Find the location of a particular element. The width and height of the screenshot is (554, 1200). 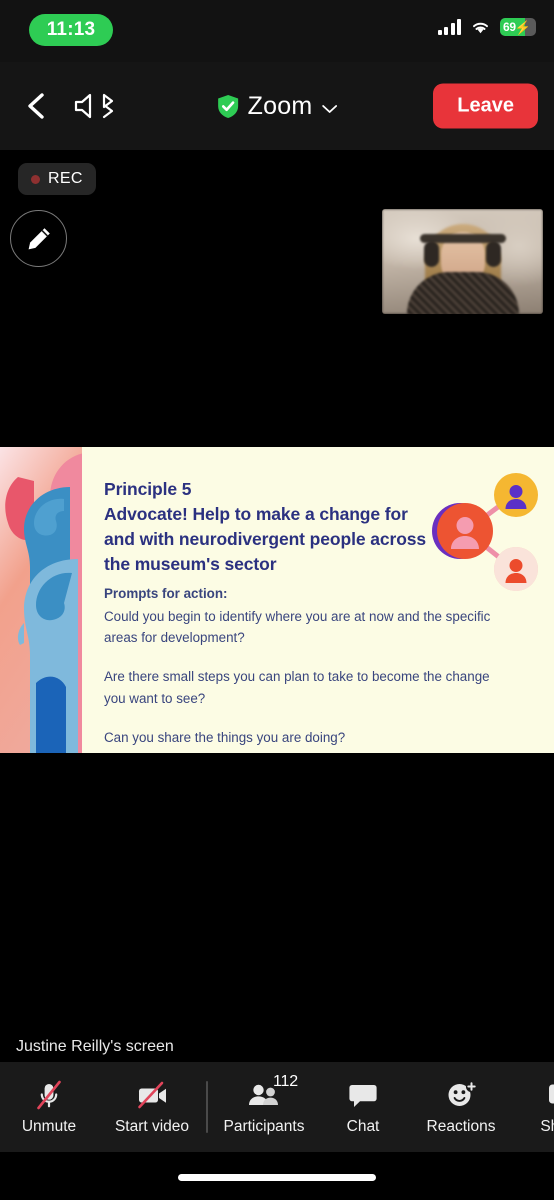

participants-count-badge: 112 is located at coordinates (285, 1081).